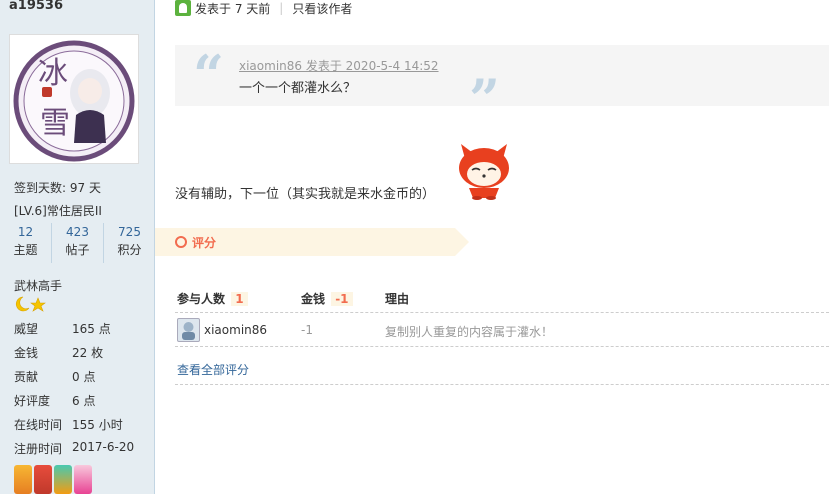 The image size is (829, 494). I want to click on rating-row: xiaomin86 -1 复制别人重复的内容属于灌水！, so click(502, 330).